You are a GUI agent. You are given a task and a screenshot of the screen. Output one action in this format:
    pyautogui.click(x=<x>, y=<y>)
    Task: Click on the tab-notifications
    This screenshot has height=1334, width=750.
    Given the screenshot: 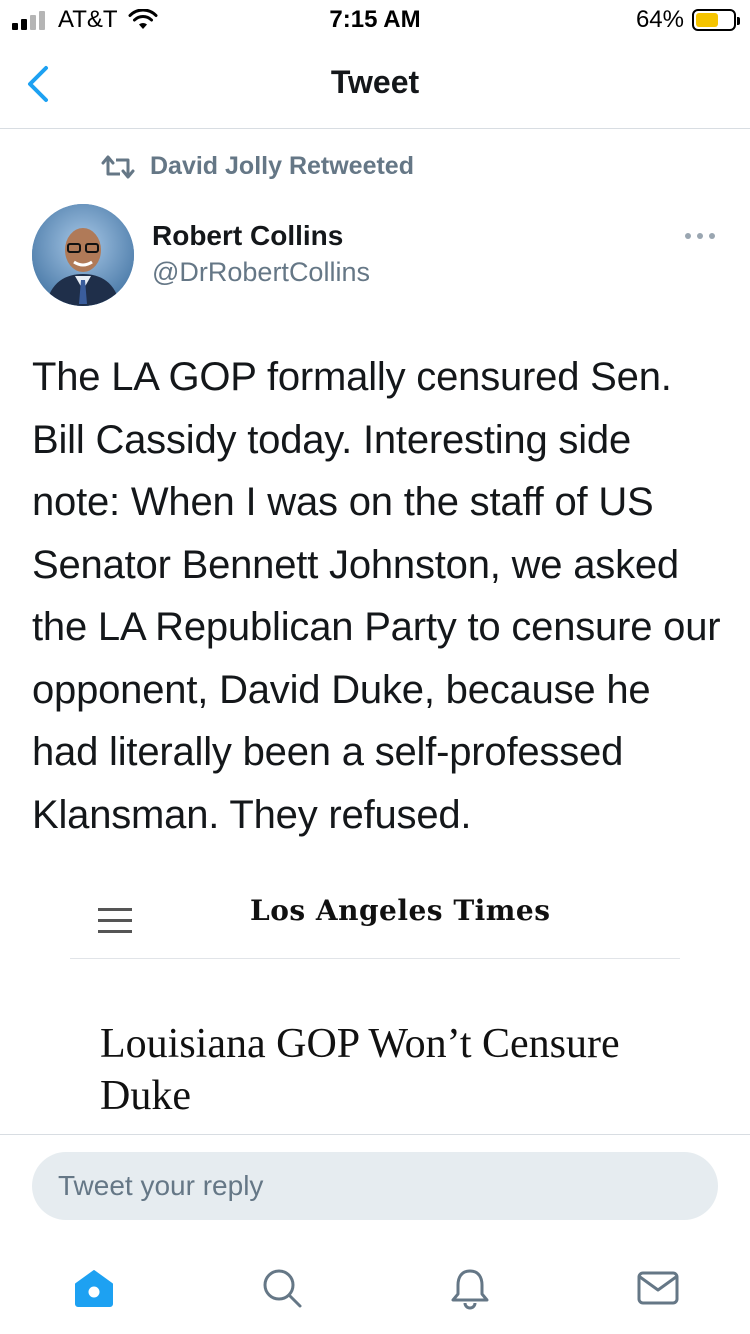 What is the action you would take?
    pyautogui.click(x=470, y=1288)
    